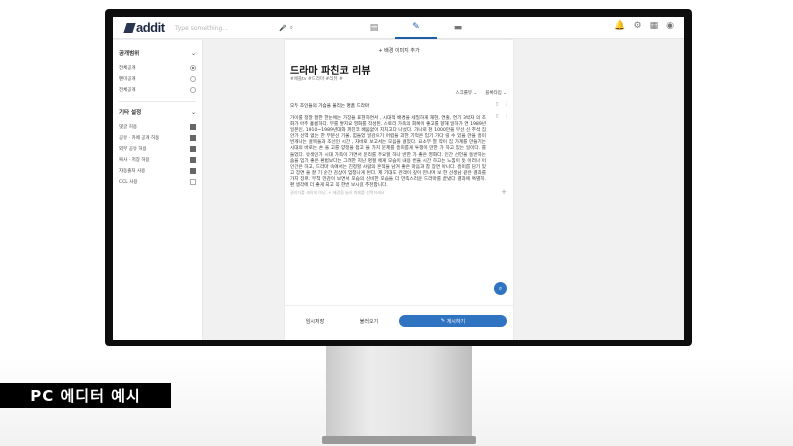 The image size is (793, 446). Describe the element at coordinates (139, 138) in the screenshot. I see `setting-option-label: 공유 · 카페 공개 허용` at that location.